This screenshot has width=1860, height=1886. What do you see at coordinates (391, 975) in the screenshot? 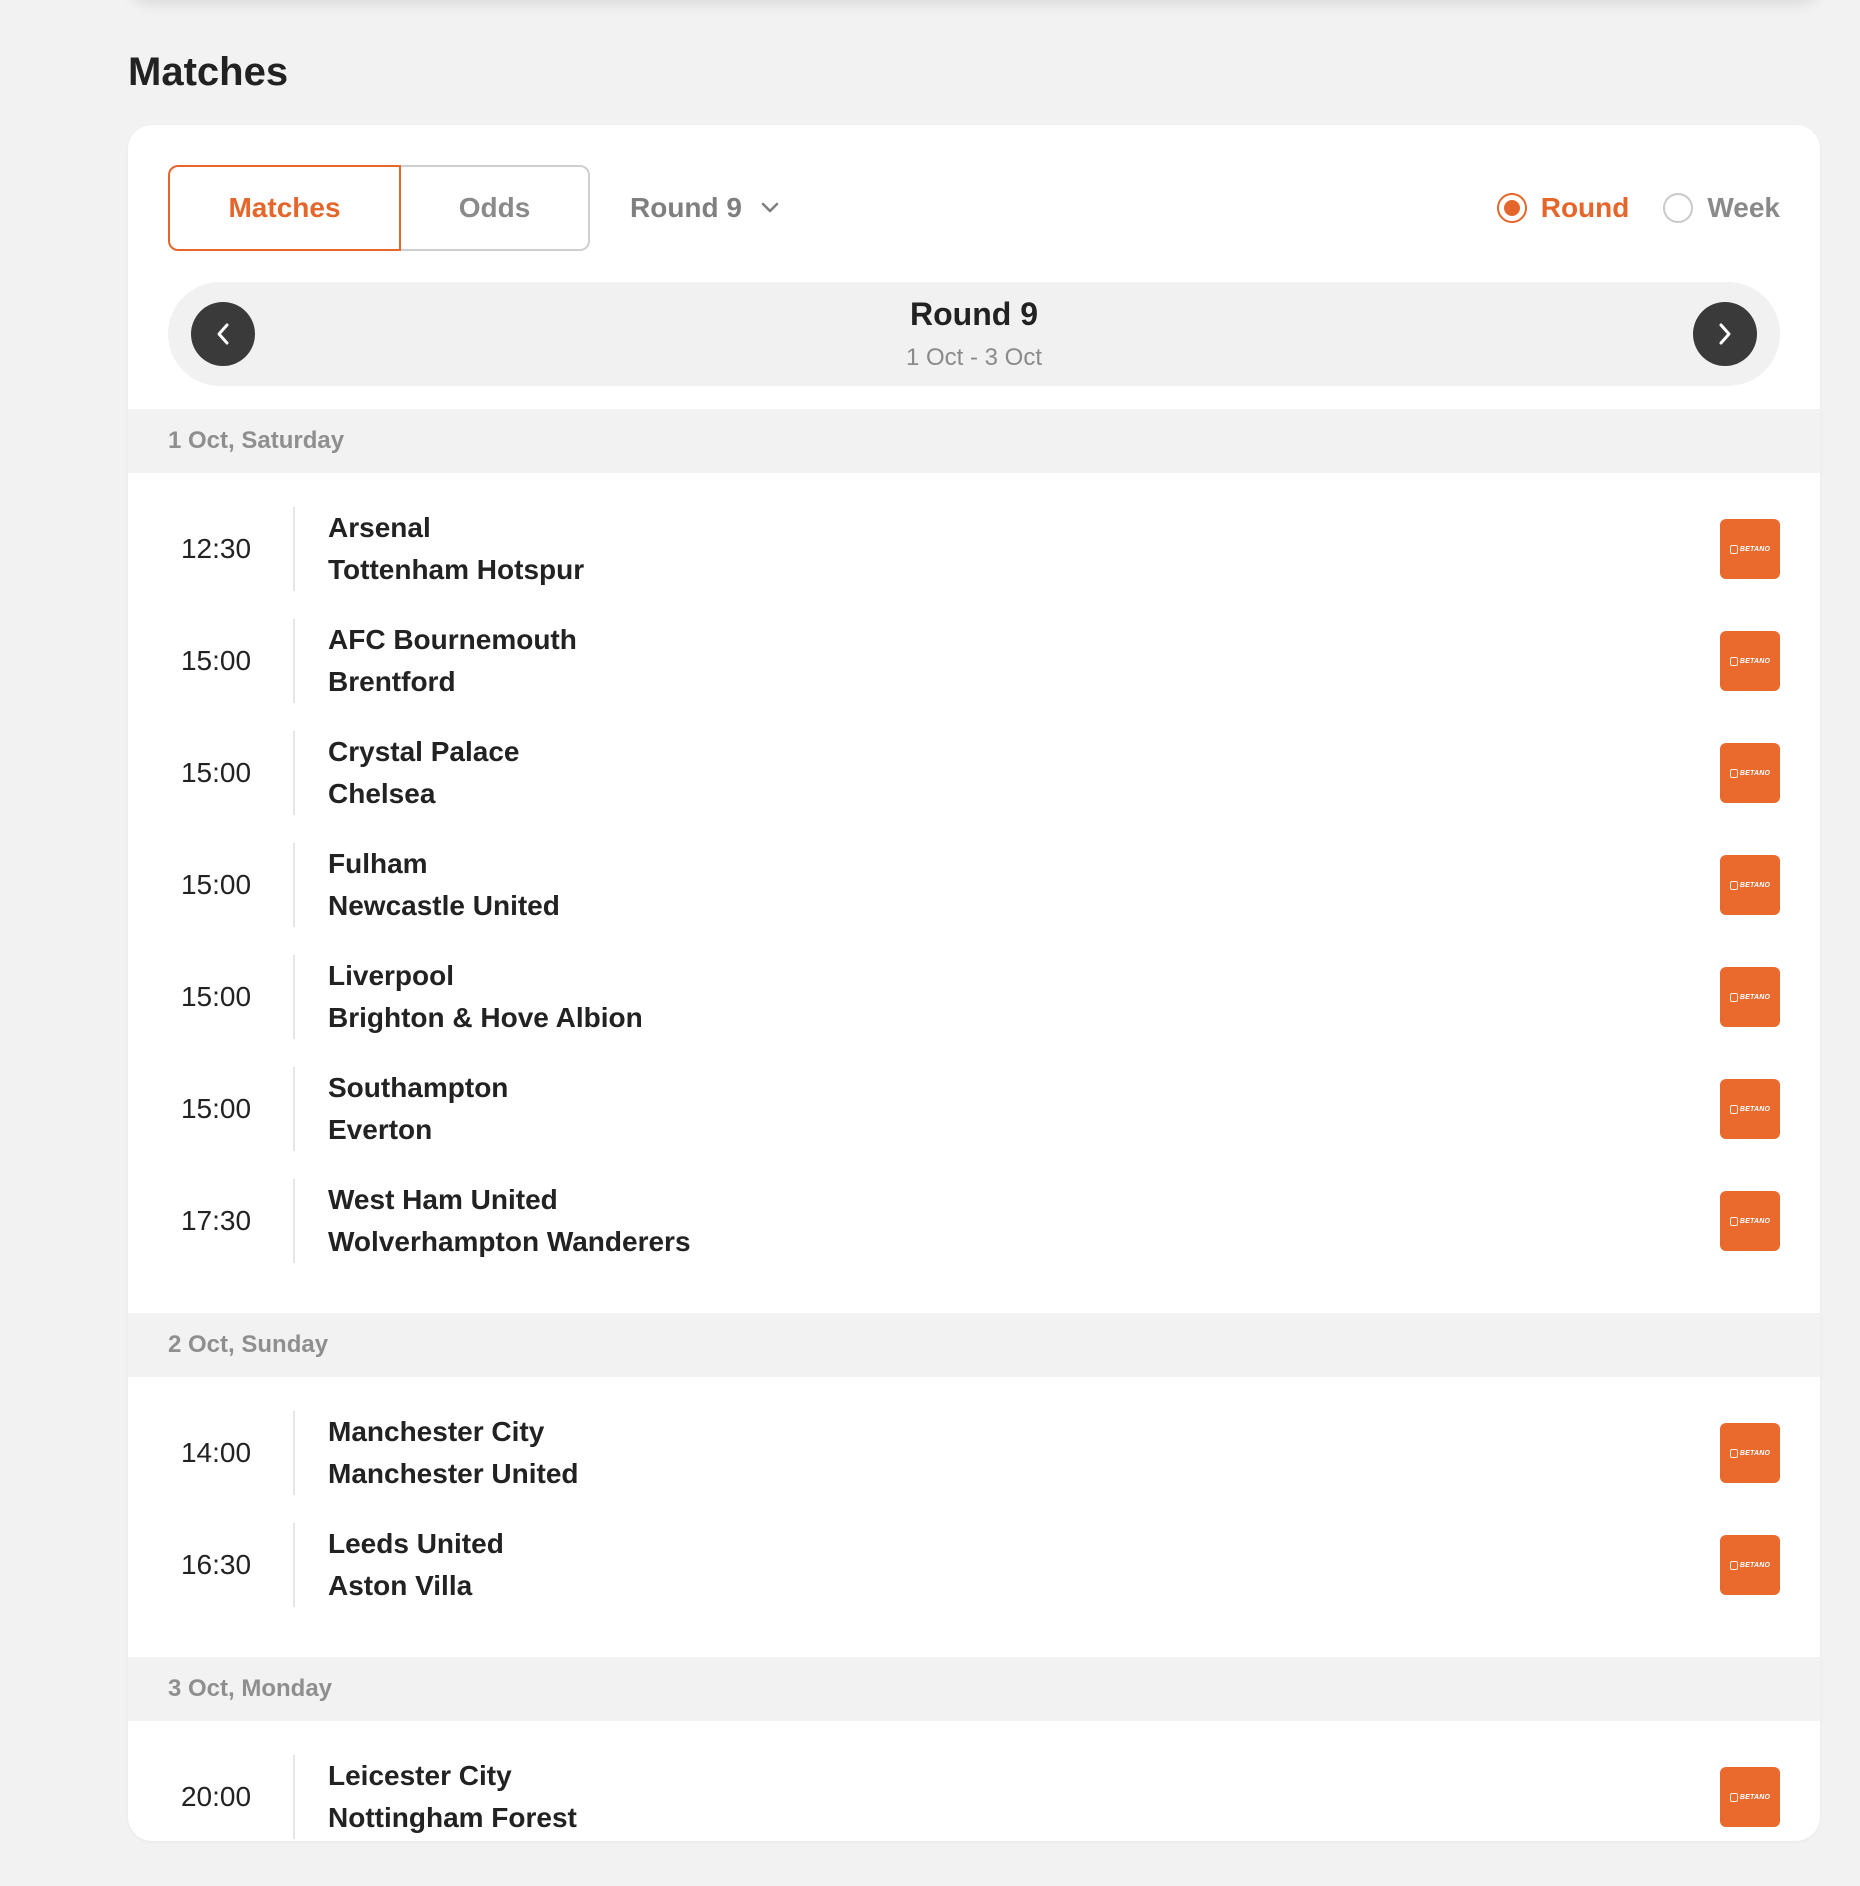
I see `home-team: Liverpool` at bounding box center [391, 975].